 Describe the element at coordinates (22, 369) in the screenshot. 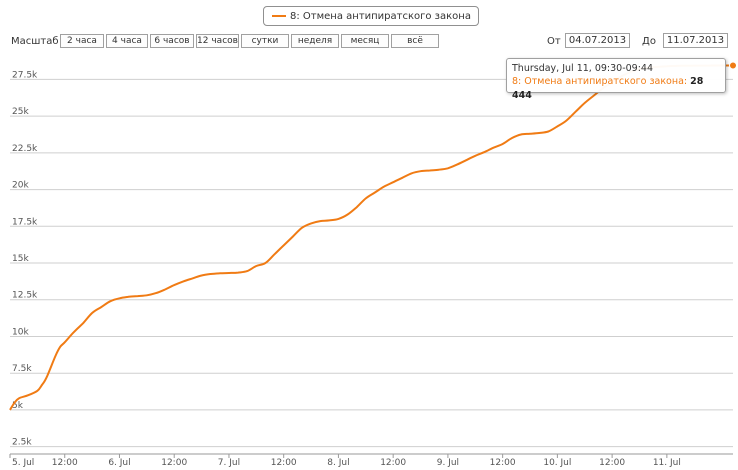

I see `y-tick-label: 7.5k` at that location.